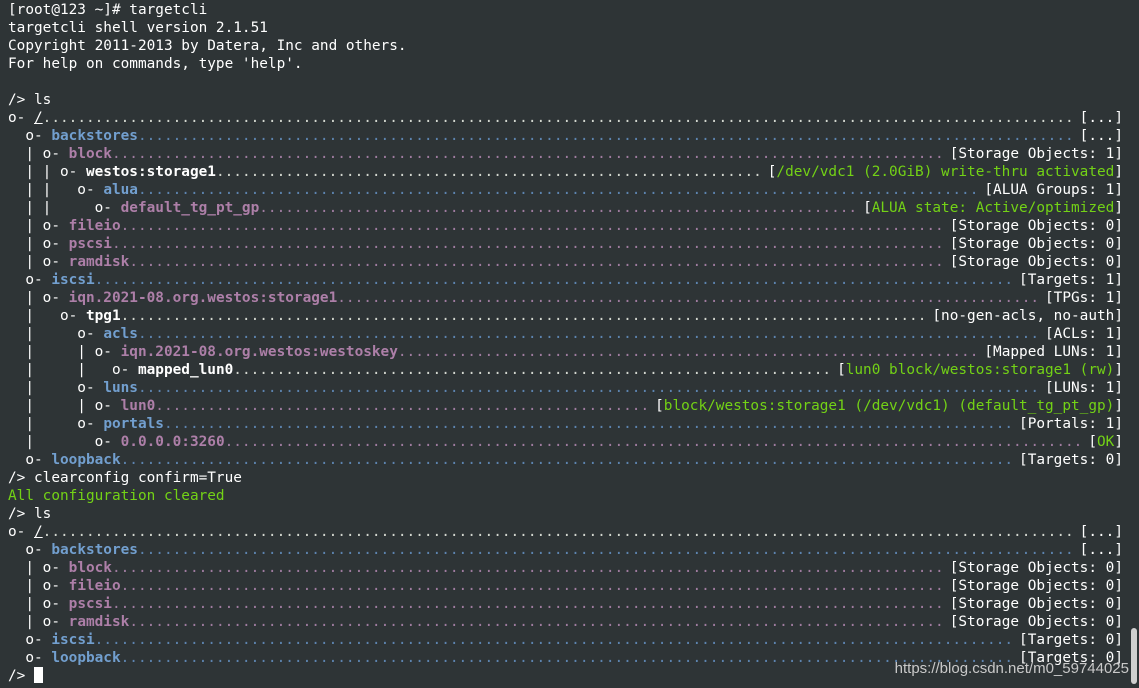 The image size is (1139, 688). What do you see at coordinates (86, 460) in the screenshot?
I see `tree-node-name: loopback` at bounding box center [86, 460].